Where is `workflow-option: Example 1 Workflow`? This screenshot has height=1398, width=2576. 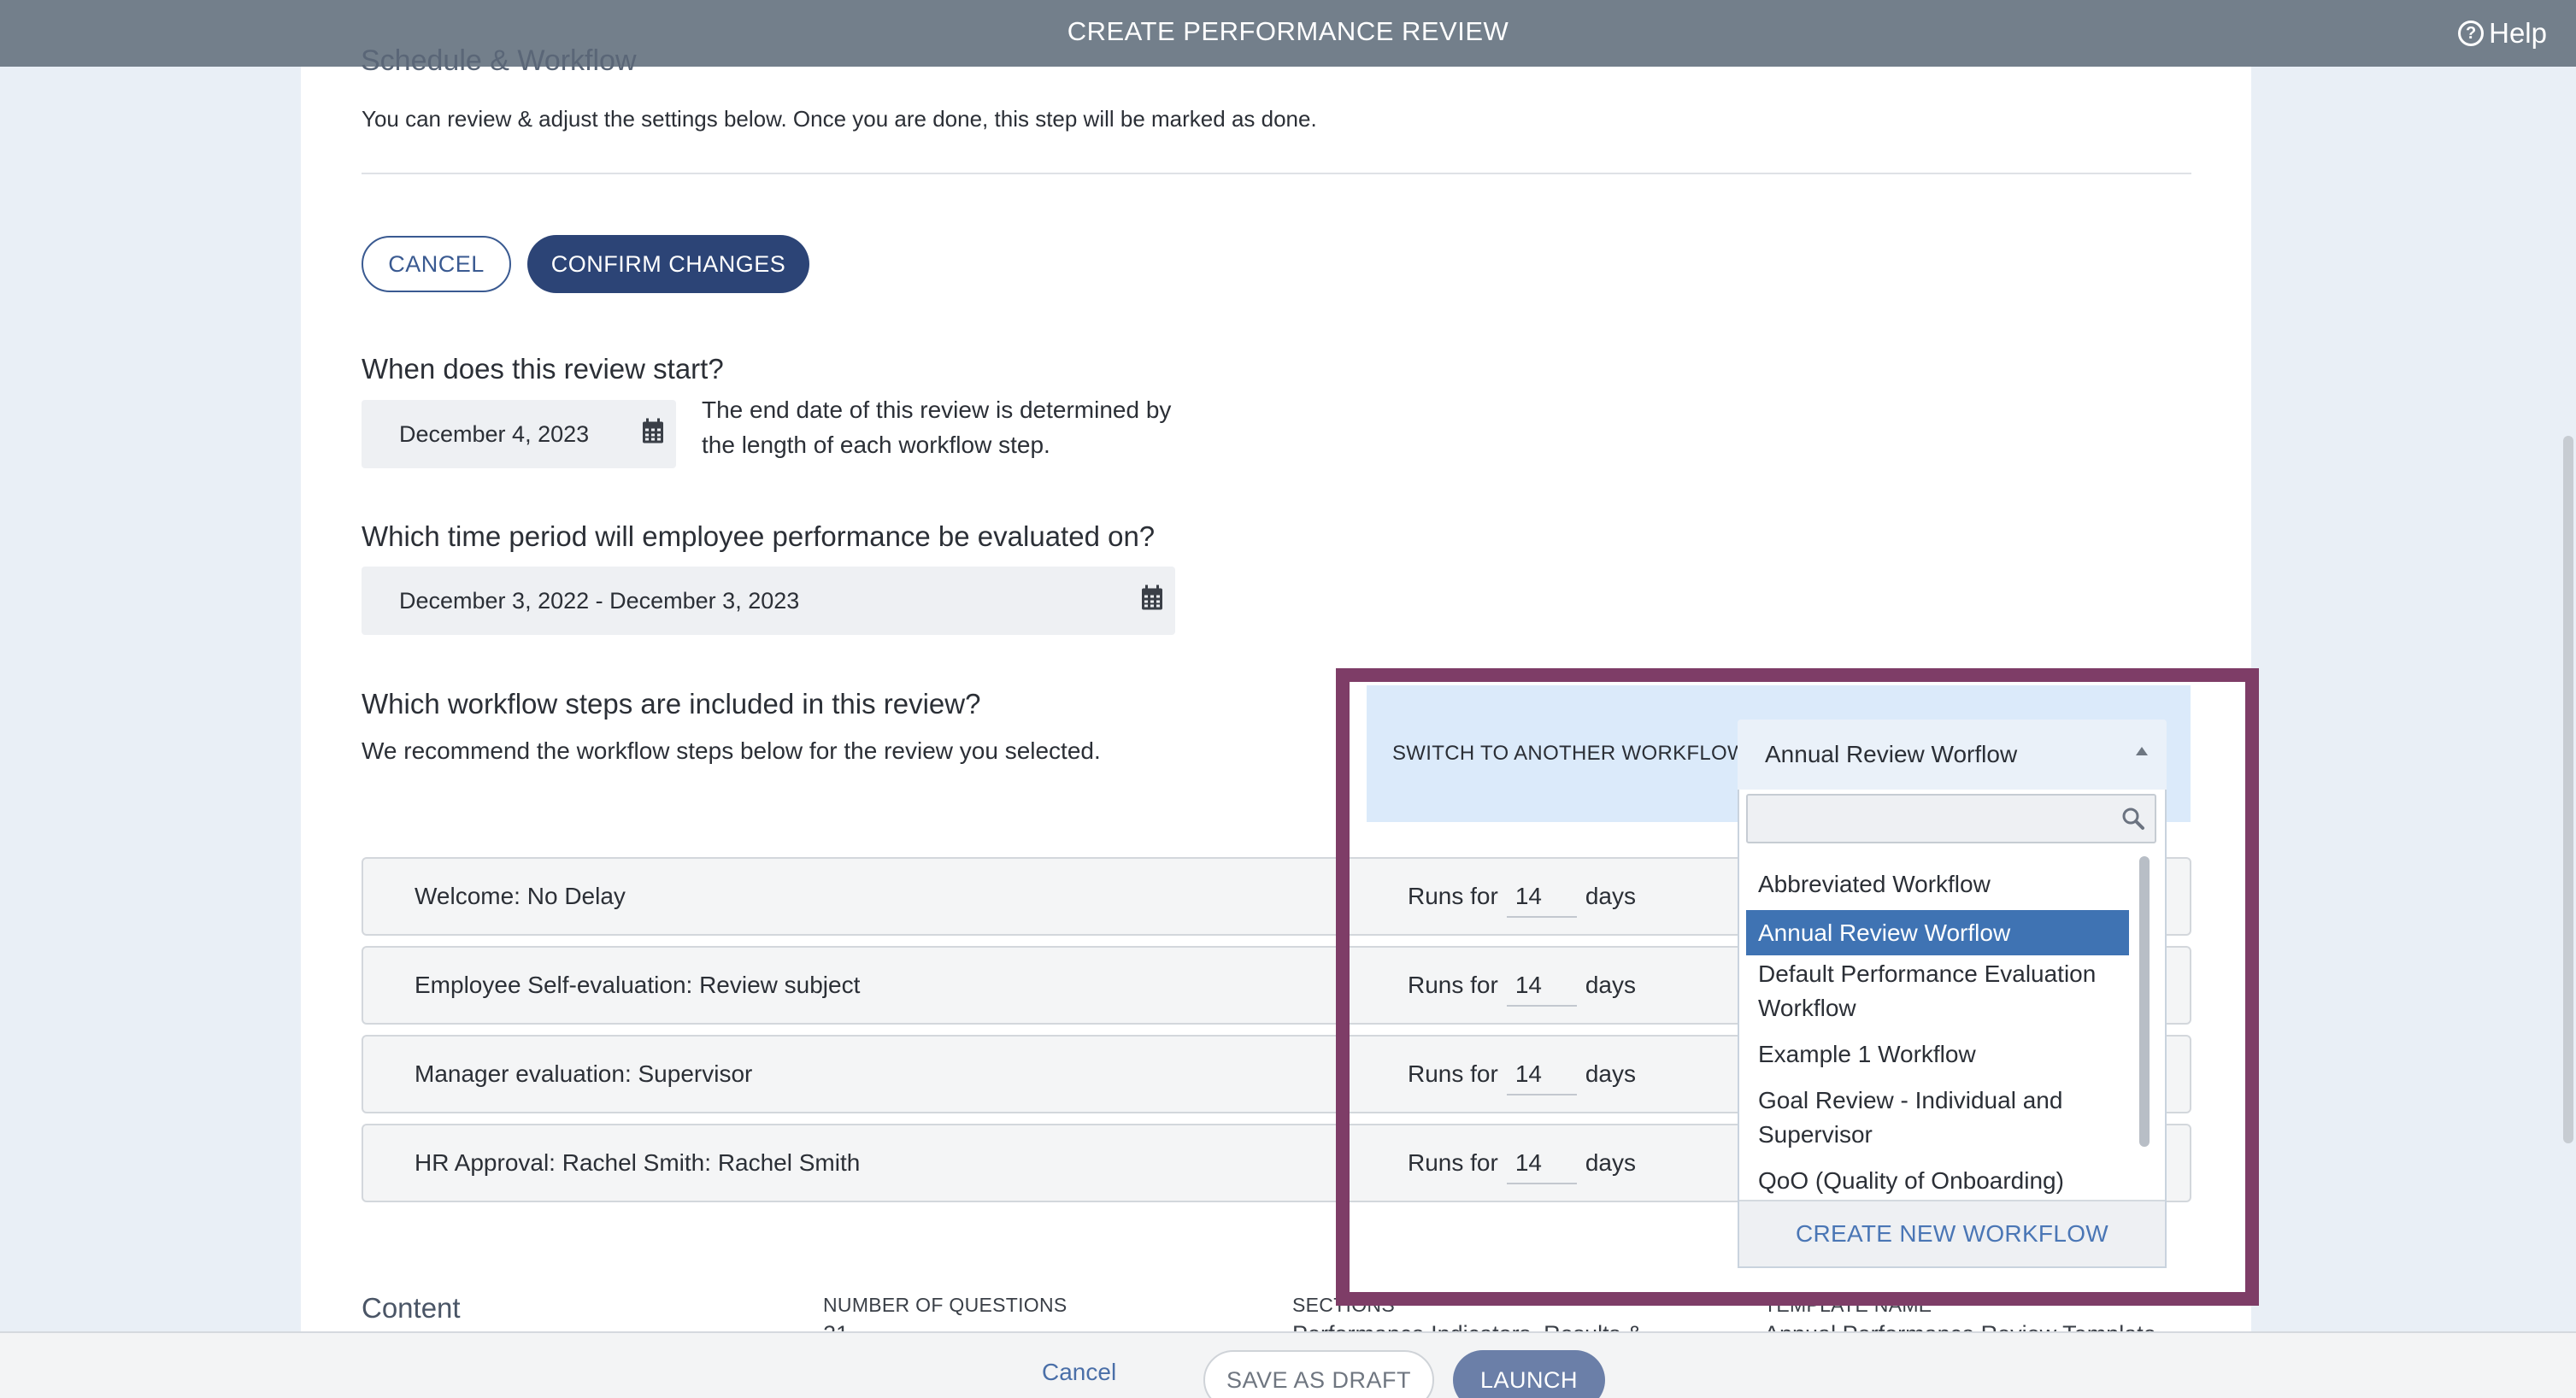 workflow-option: Example 1 Workflow is located at coordinates (1937, 1054).